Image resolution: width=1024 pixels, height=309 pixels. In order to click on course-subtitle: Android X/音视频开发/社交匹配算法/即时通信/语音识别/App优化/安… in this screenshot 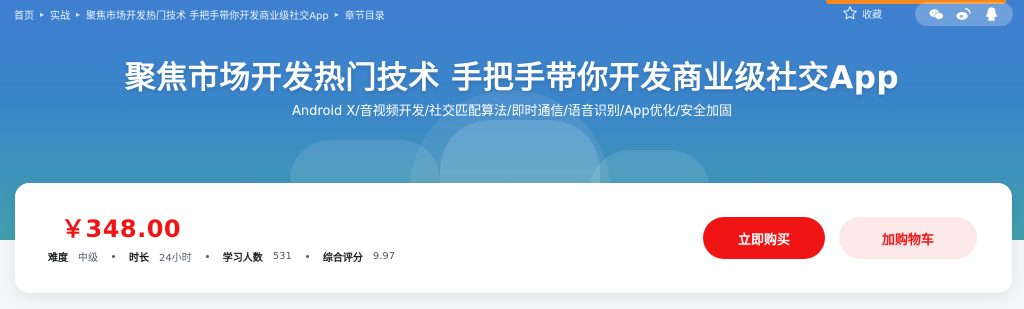, I will do `click(512, 111)`.